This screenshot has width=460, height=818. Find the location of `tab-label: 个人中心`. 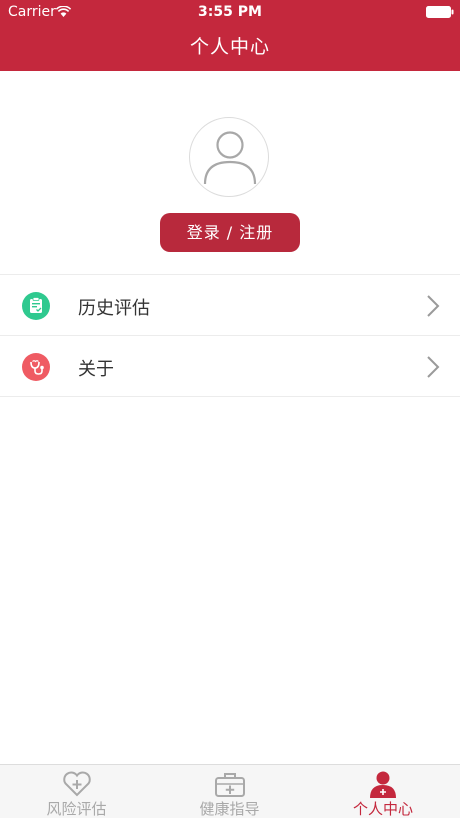

tab-label: 个人中心 is located at coordinates (382, 809).